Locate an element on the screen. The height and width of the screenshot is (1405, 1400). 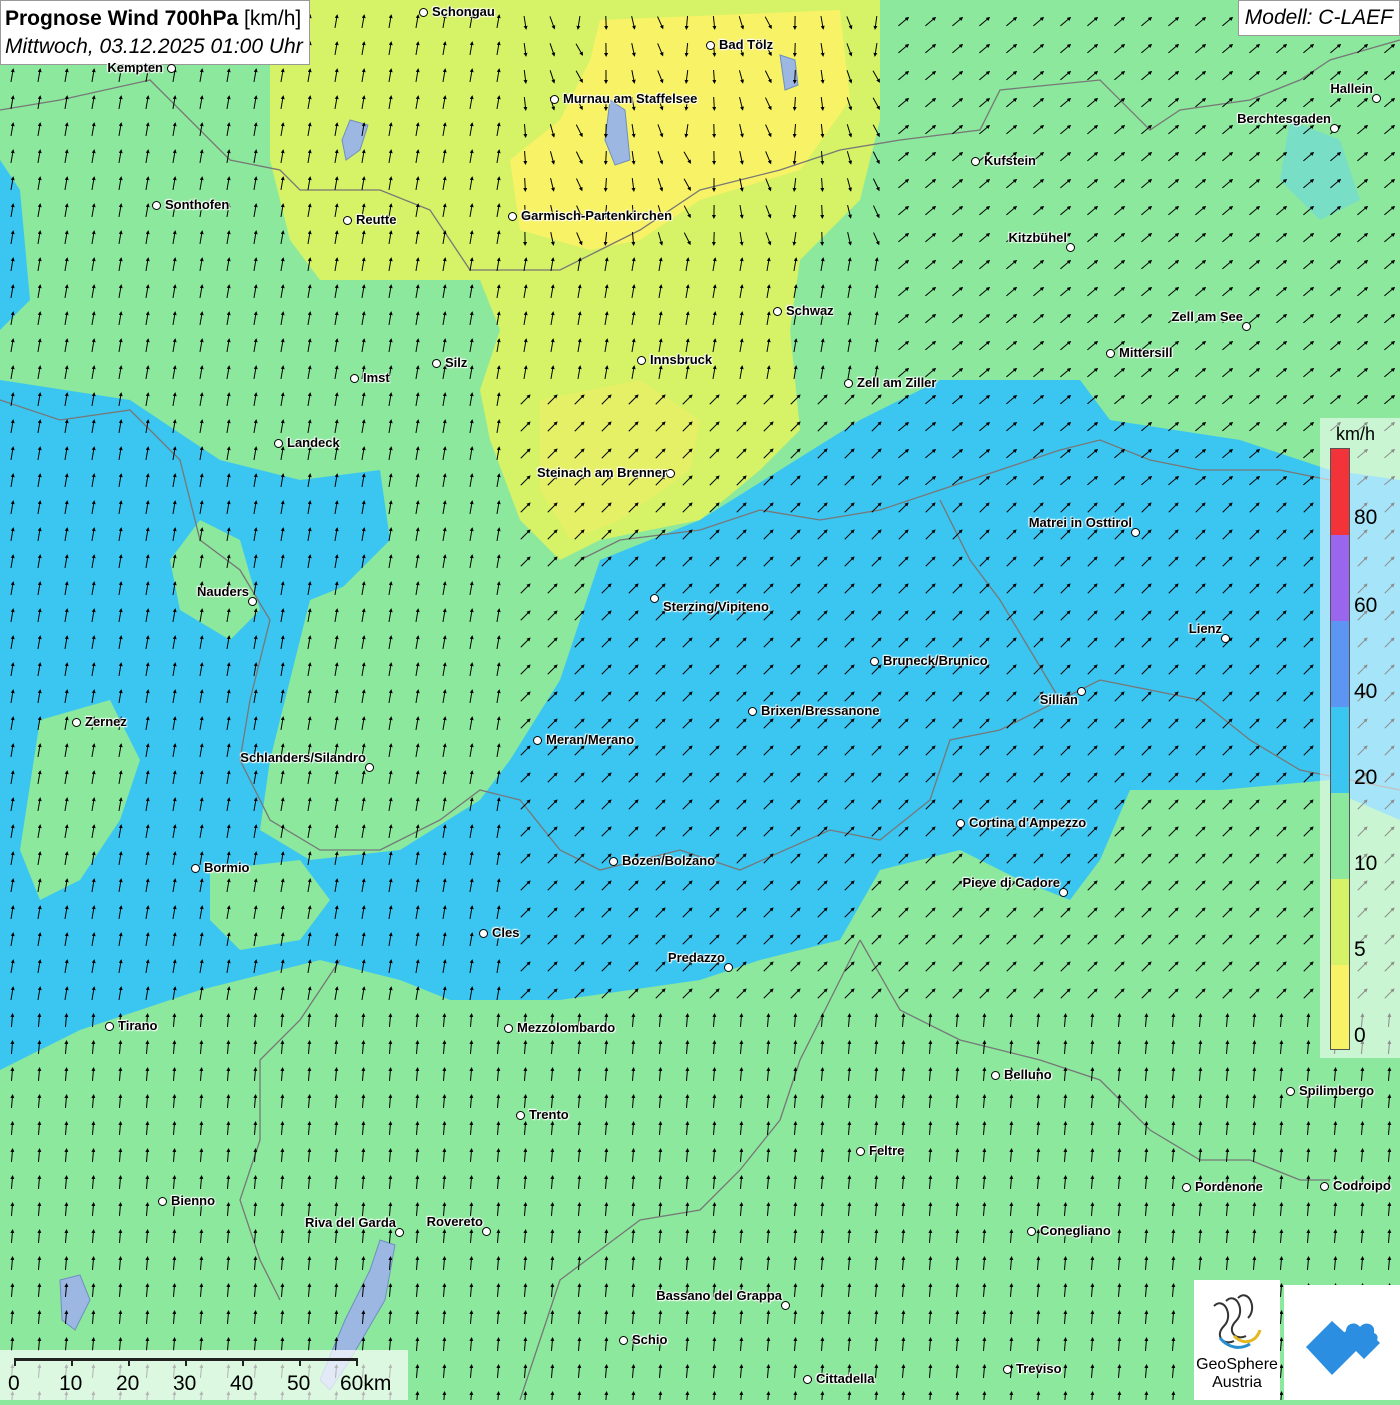
scale-label: 0 is located at coordinates (14, 1384).